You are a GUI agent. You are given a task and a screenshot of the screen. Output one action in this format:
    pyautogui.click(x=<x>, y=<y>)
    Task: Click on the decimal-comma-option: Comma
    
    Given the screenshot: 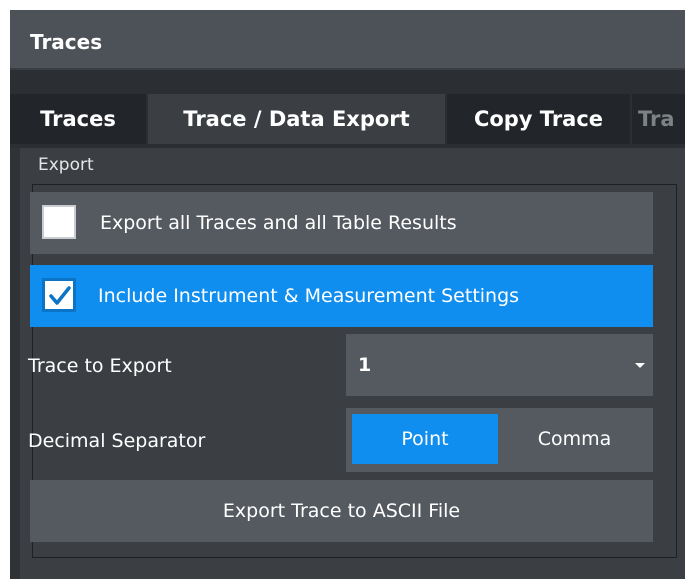 What is the action you would take?
    pyautogui.click(x=574, y=439)
    